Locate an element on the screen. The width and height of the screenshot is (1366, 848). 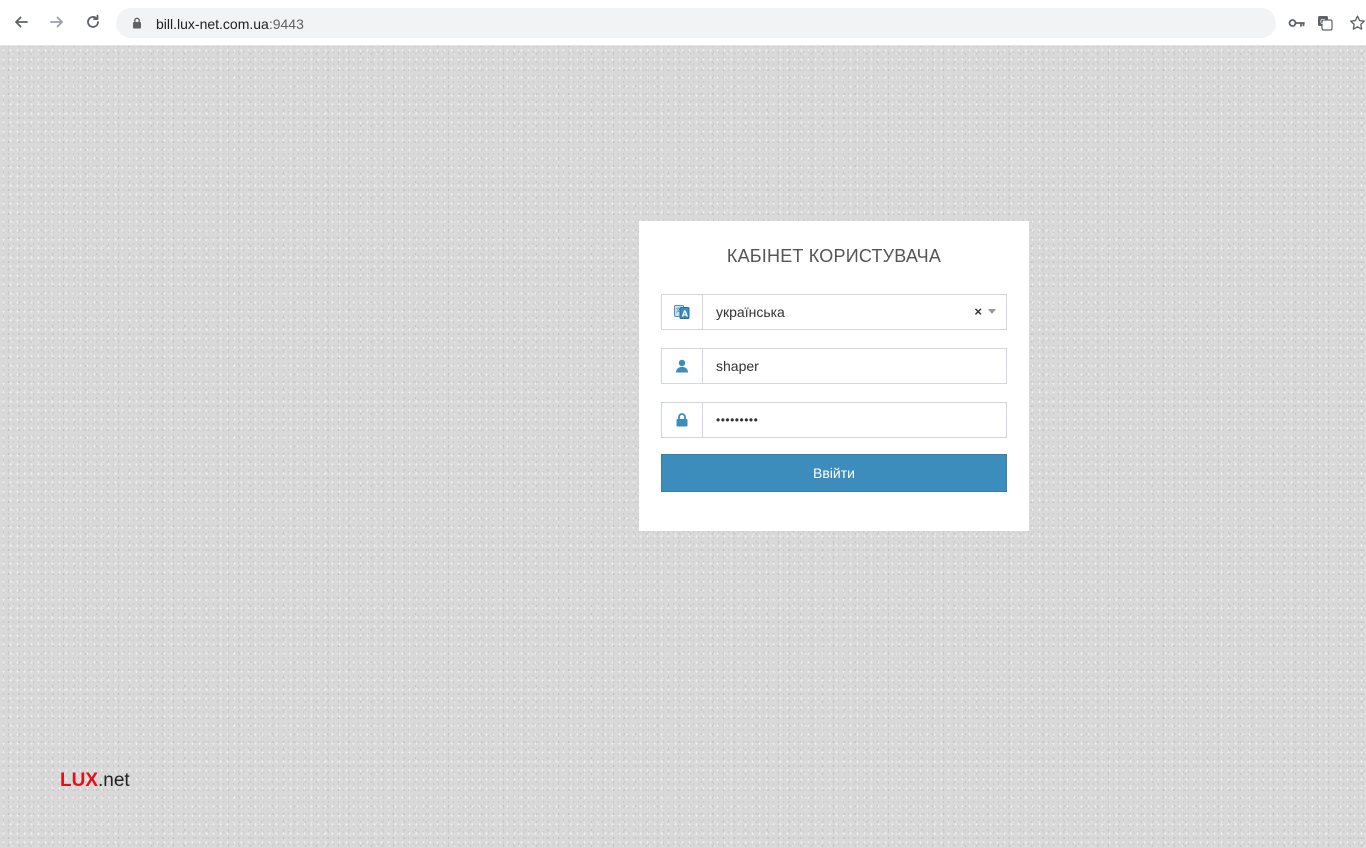
arrow-left-icon is located at coordinates (21, 22).